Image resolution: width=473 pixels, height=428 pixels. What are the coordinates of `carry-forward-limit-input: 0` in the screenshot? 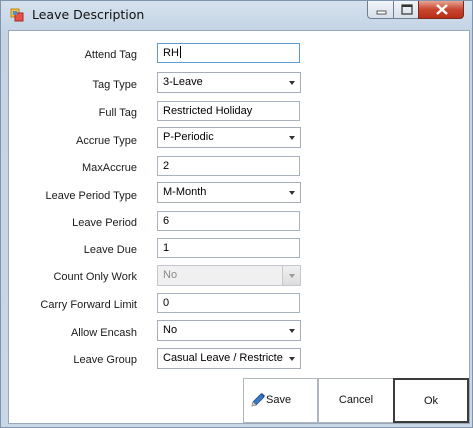 It's located at (228, 303).